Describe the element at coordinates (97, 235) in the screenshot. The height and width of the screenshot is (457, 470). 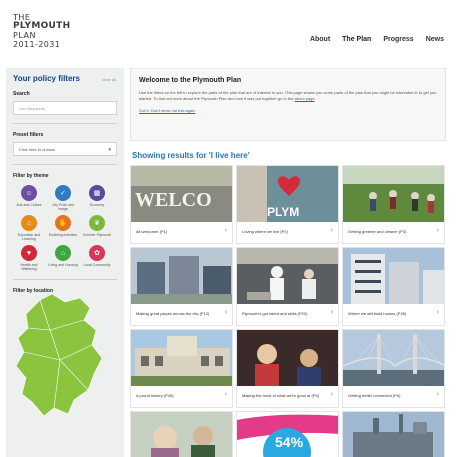
I see `theme-label: Greener Plymouth` at that location.